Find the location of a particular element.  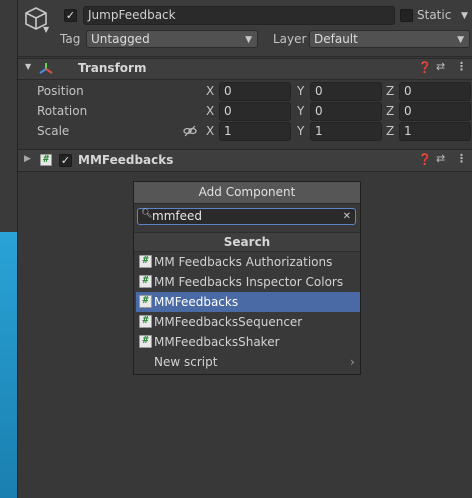

add-component-button: Add Component is located at coordinates (247, 193).